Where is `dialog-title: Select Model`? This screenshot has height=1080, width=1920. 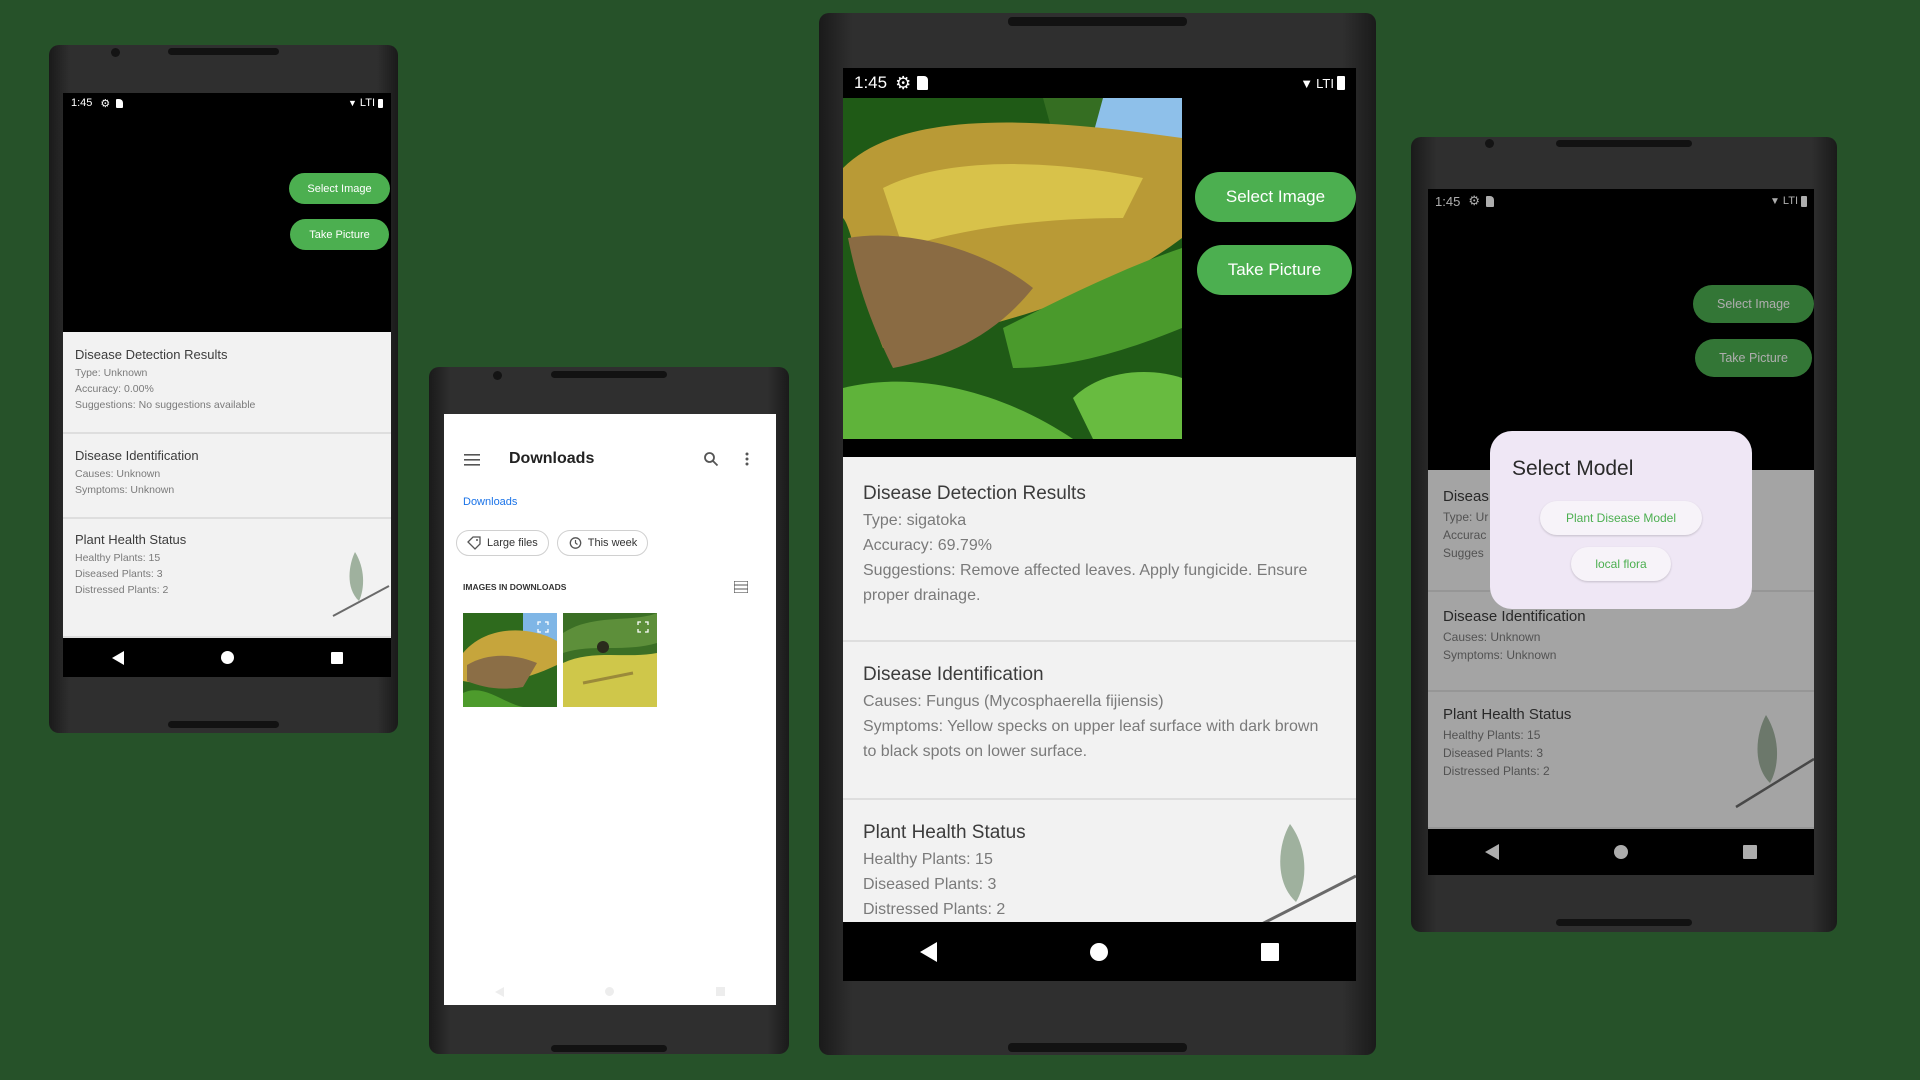
dialog-title: Select Model is located at coordinates (1573, 468).